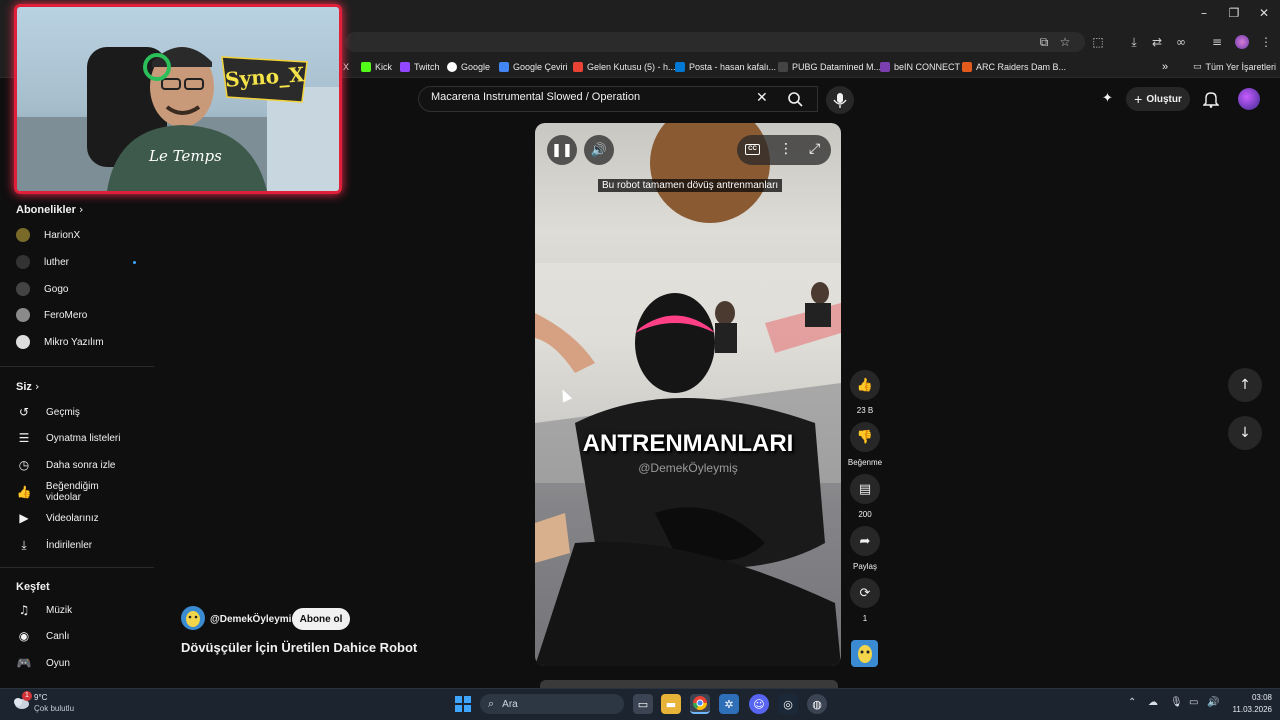 The image size is (1280, 720). What do you see at coordinates (468, 67) in the screenshot?
I see `bookmark-google: Google` at bounding box center [468, 67].